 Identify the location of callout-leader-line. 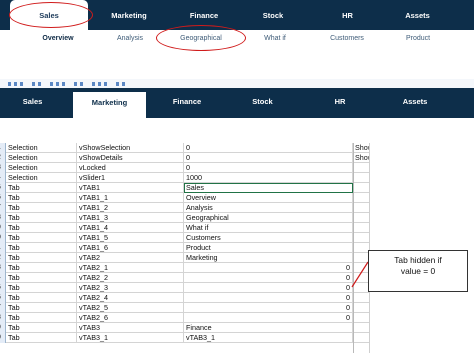
(360, 274).